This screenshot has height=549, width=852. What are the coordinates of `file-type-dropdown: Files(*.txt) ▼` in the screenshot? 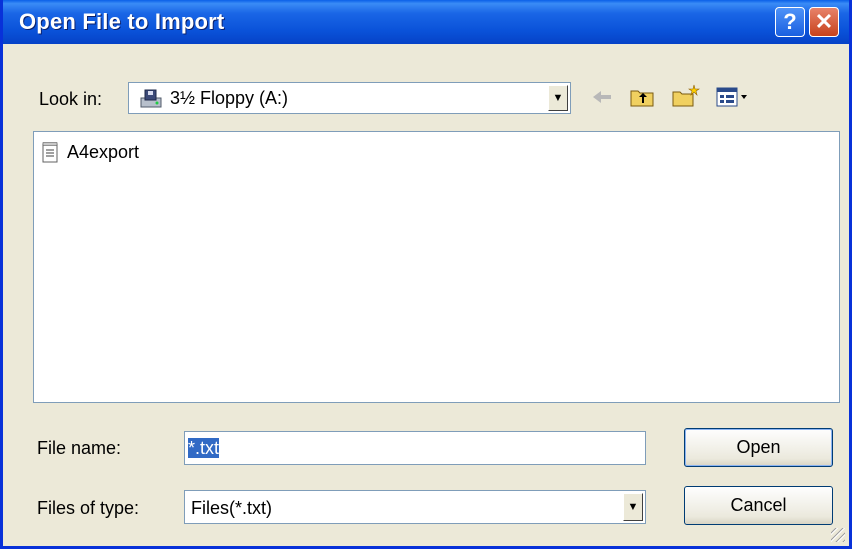 It's located at (415, 507).